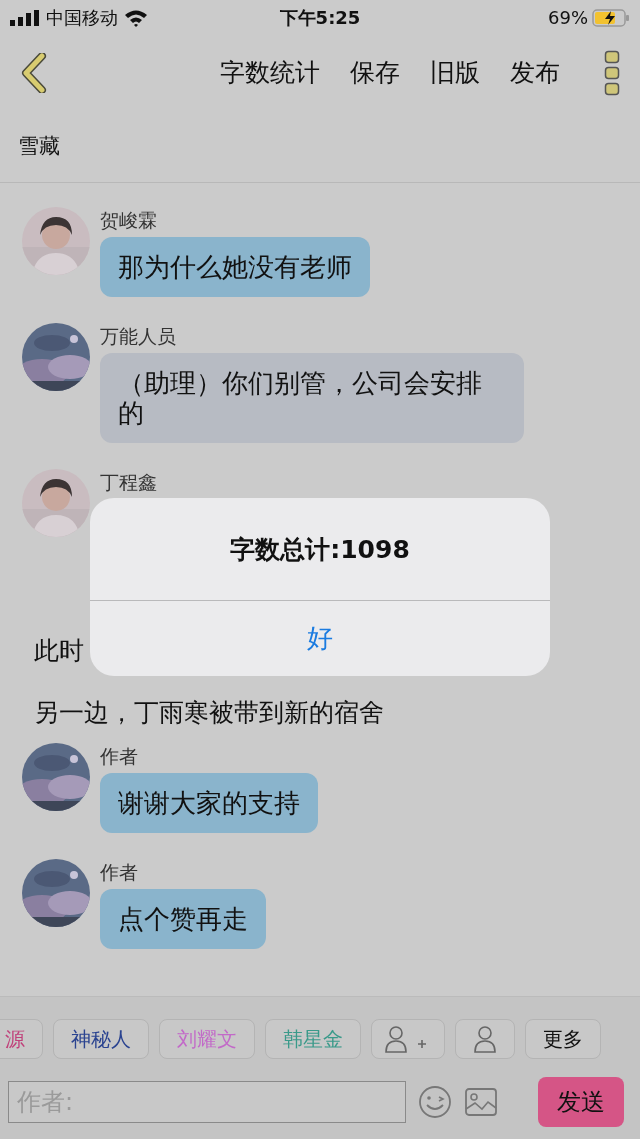 This screenshot has width=640, height=1139. What do you see at coordinates (535, 72) in the screenshot?
I see `toolbar-action: 发布` at bounding box center [535, 72].